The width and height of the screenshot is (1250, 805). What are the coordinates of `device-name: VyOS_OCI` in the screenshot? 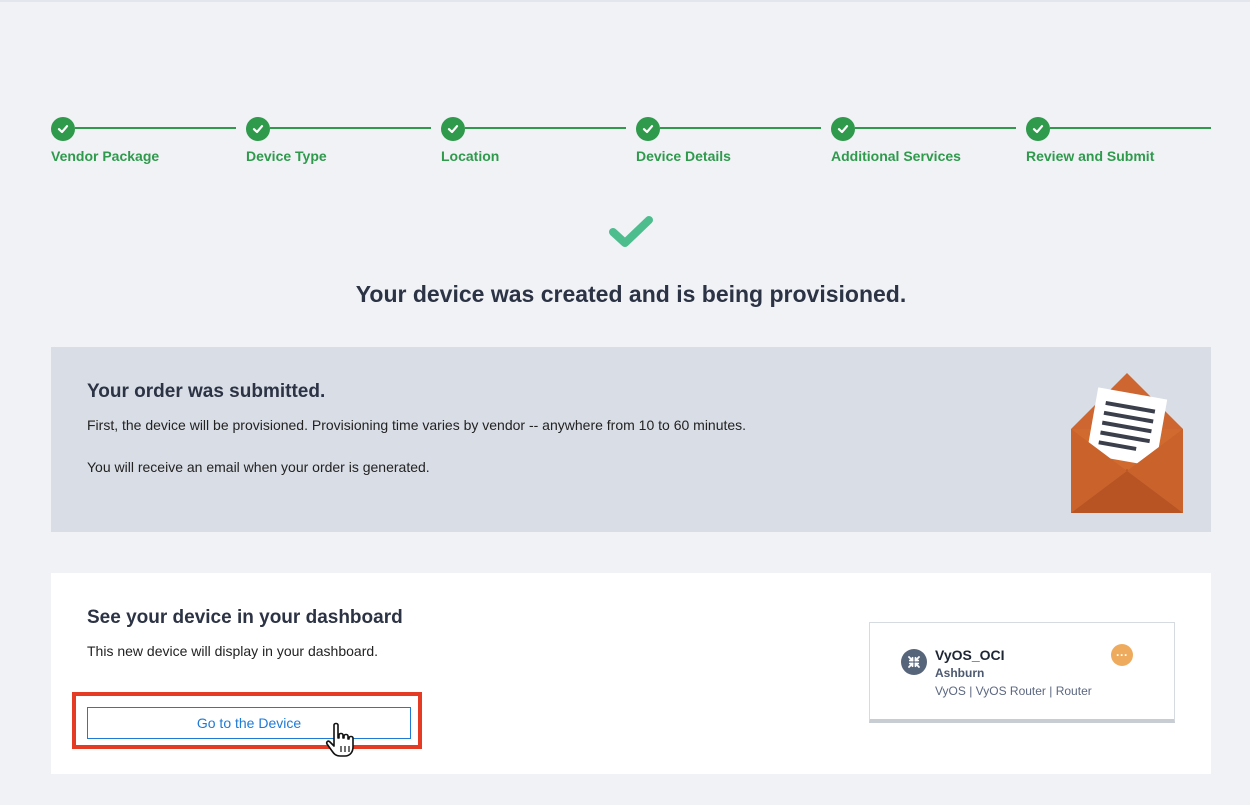 It's located at (970, 655).